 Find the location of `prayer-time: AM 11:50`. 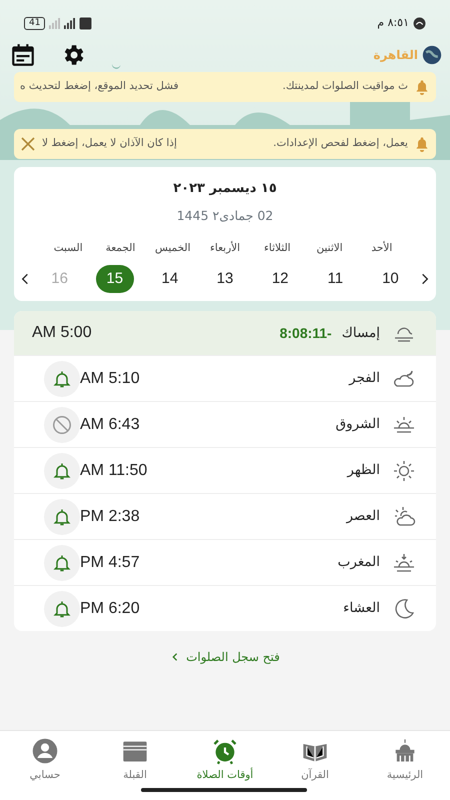

prayer-time: AM 11:50 is located at coordinates (114, 470).